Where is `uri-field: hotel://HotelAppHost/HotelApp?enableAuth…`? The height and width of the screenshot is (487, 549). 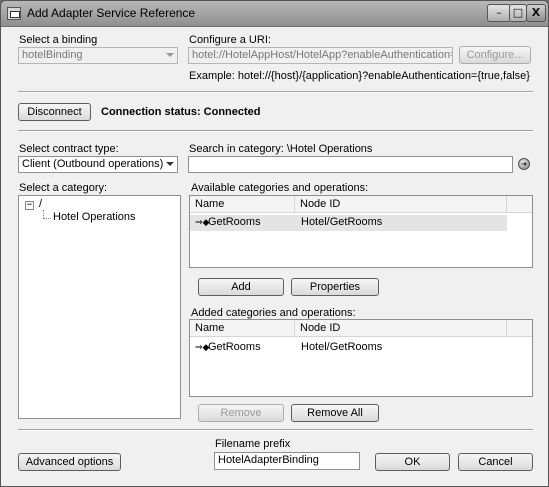 uri-field: hotel://HotelAppHost/HotelApp?enableAuth… is located at coordinates (320, 55).